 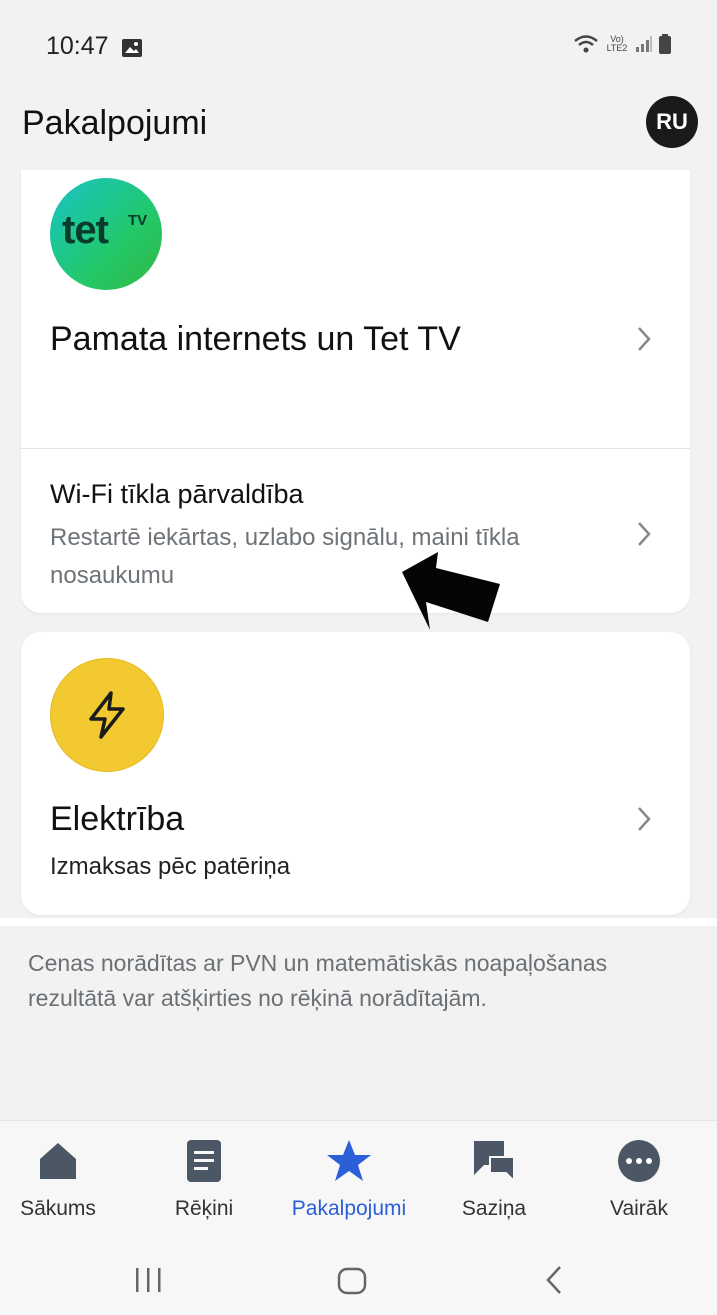 I want to click on nav-item-rekini: Rēķini, so click(x=204, y=1177).